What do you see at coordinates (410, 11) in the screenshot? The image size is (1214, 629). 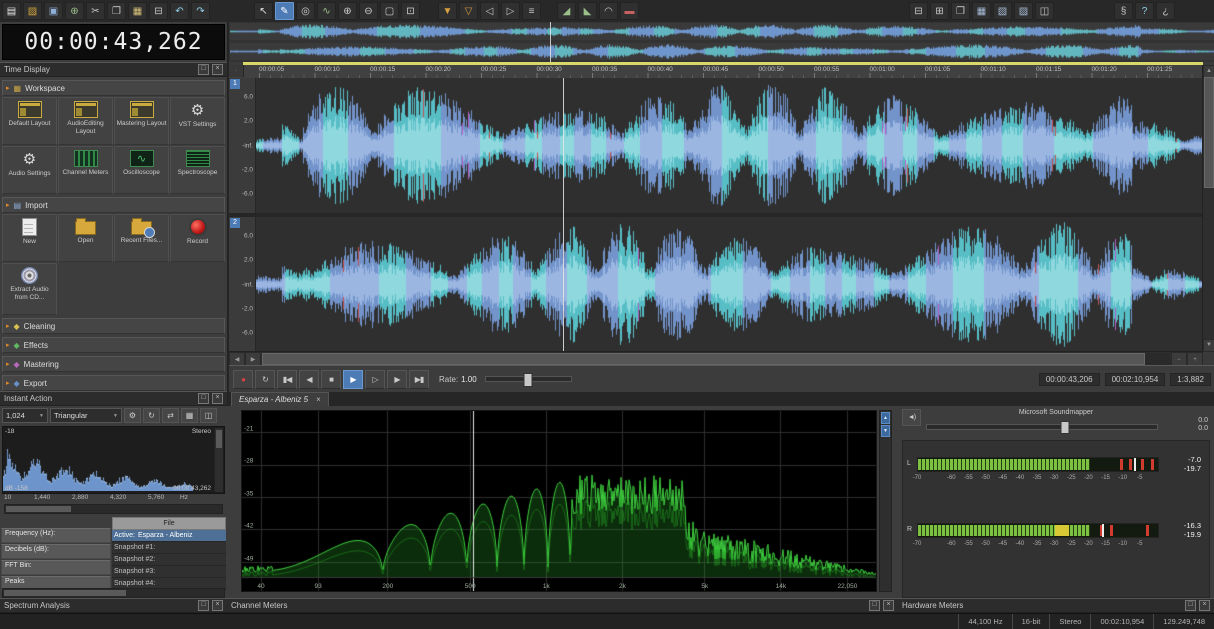 I see `zoom-normal-icon: ⊡` at bounding box center [410, 11].